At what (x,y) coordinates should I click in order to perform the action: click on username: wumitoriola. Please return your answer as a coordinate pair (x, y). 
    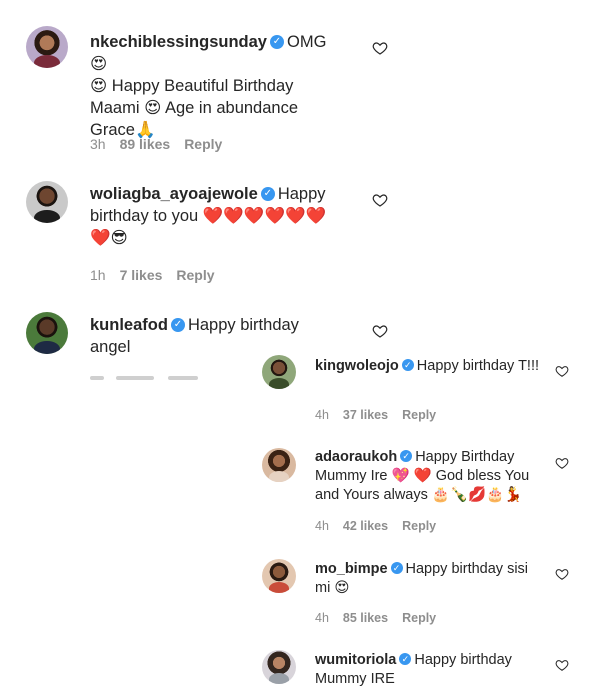
    Looking at the image, I should click on (355, 660).